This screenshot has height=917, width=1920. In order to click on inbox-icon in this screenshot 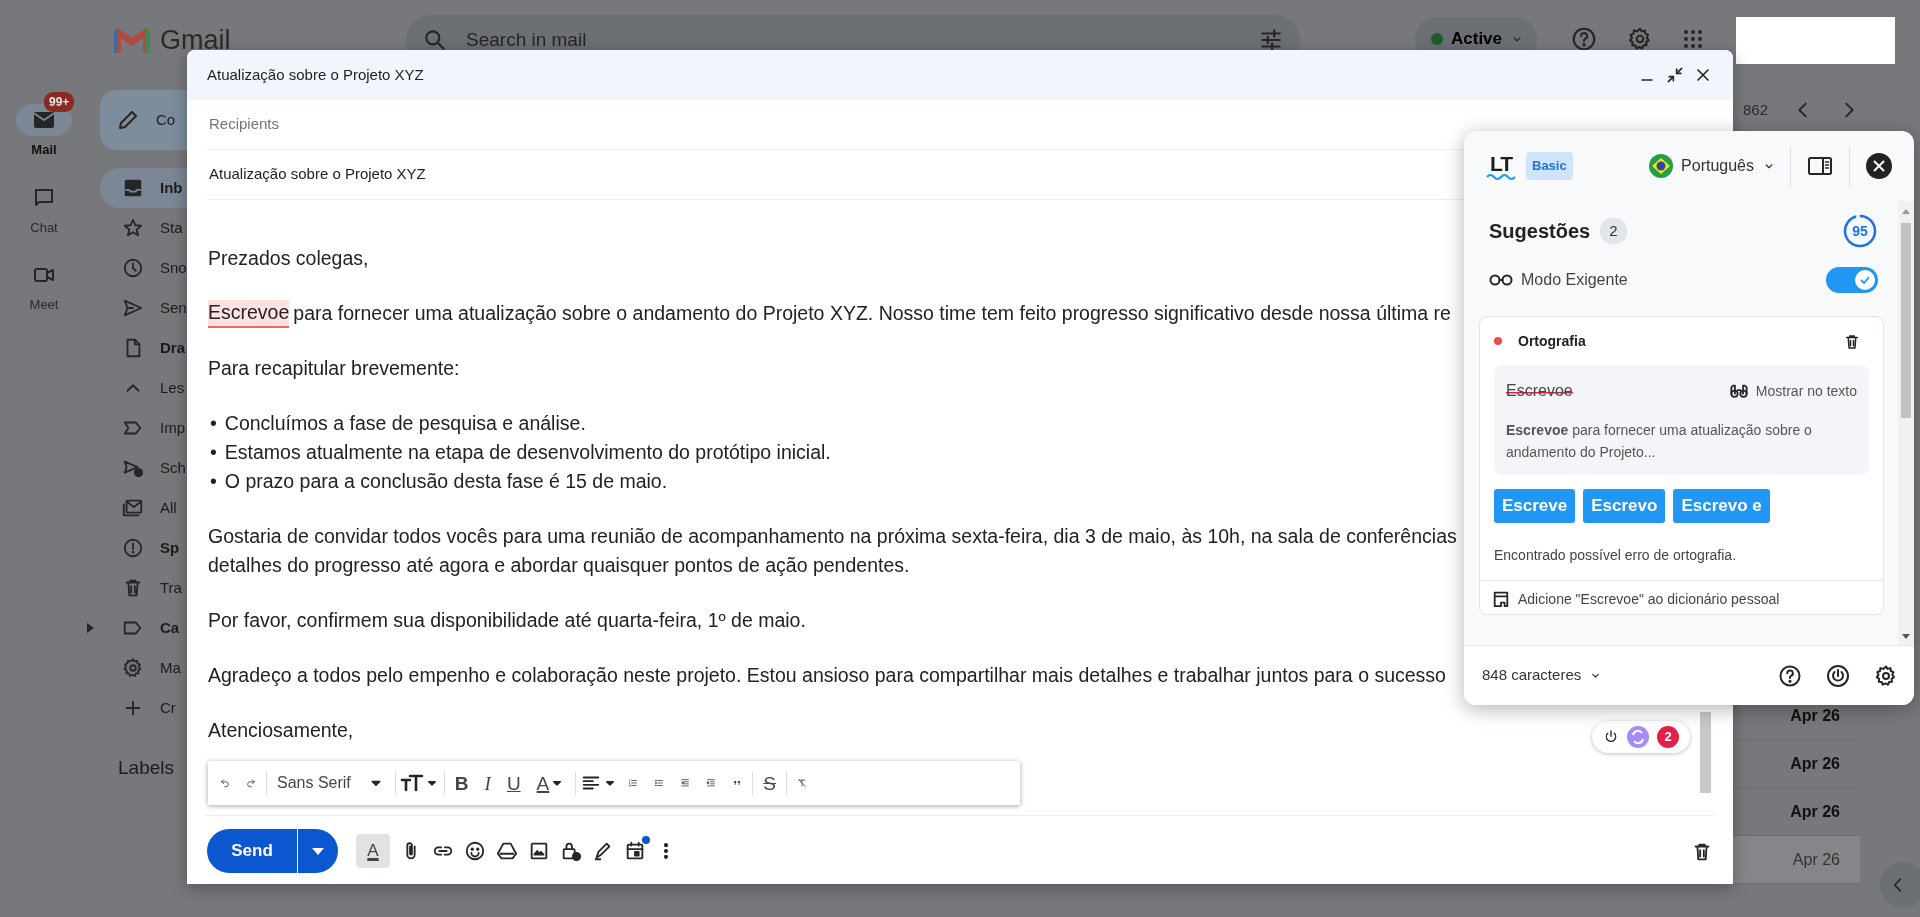, I will do `click(133, 188)`.